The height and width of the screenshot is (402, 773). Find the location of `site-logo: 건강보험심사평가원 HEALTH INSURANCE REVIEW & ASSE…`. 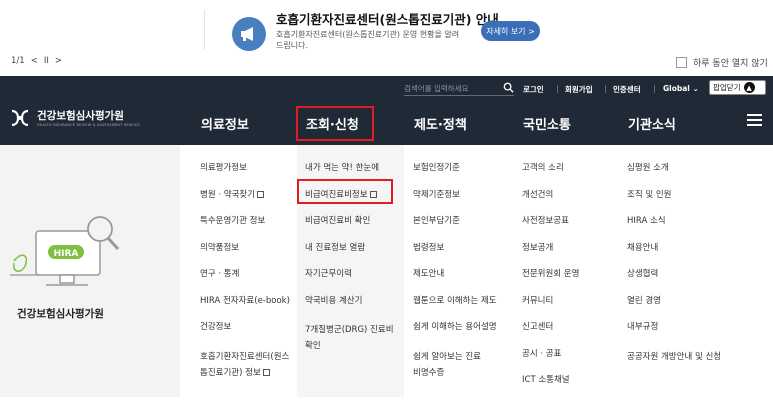

site-logo: 건강보험심사평가원 HEALTH INSURANCE REVIEW & ASSE… is located at coordinates (74, 117).